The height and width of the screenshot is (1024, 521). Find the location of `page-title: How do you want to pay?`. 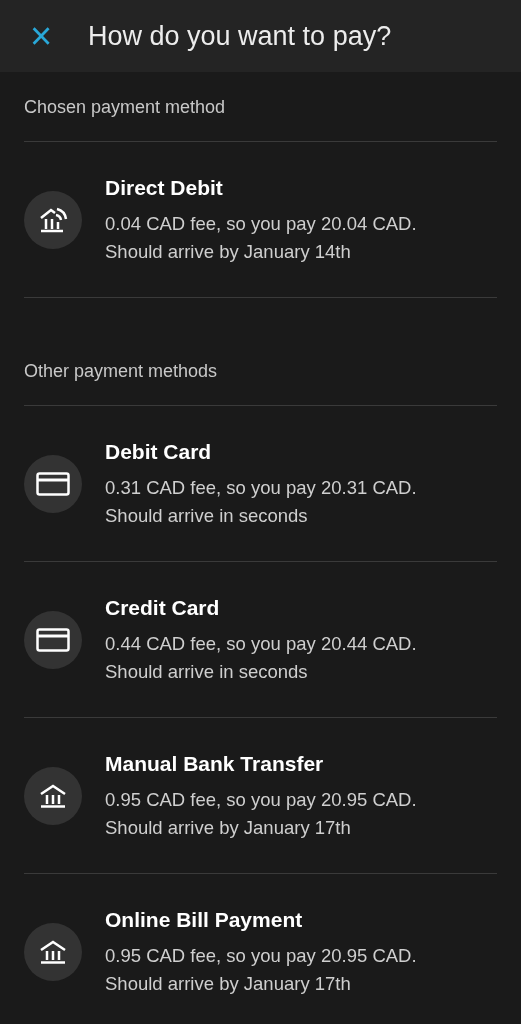

page-title: How do you want to pay? is located at coordinates (240, 36).